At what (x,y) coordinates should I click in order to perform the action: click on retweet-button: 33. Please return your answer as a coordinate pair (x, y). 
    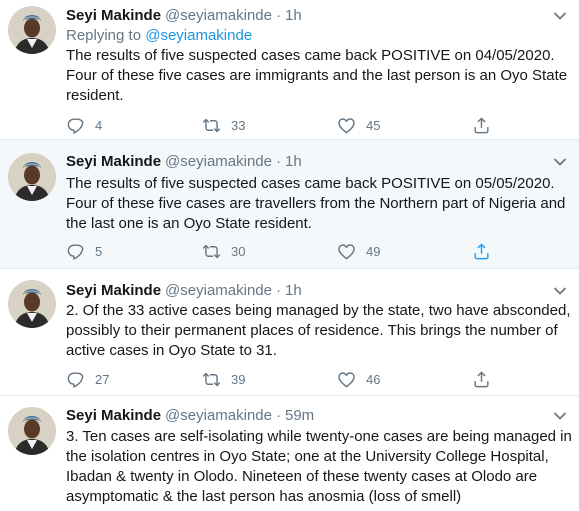
    Looking at the image, I should click on (223, 125).